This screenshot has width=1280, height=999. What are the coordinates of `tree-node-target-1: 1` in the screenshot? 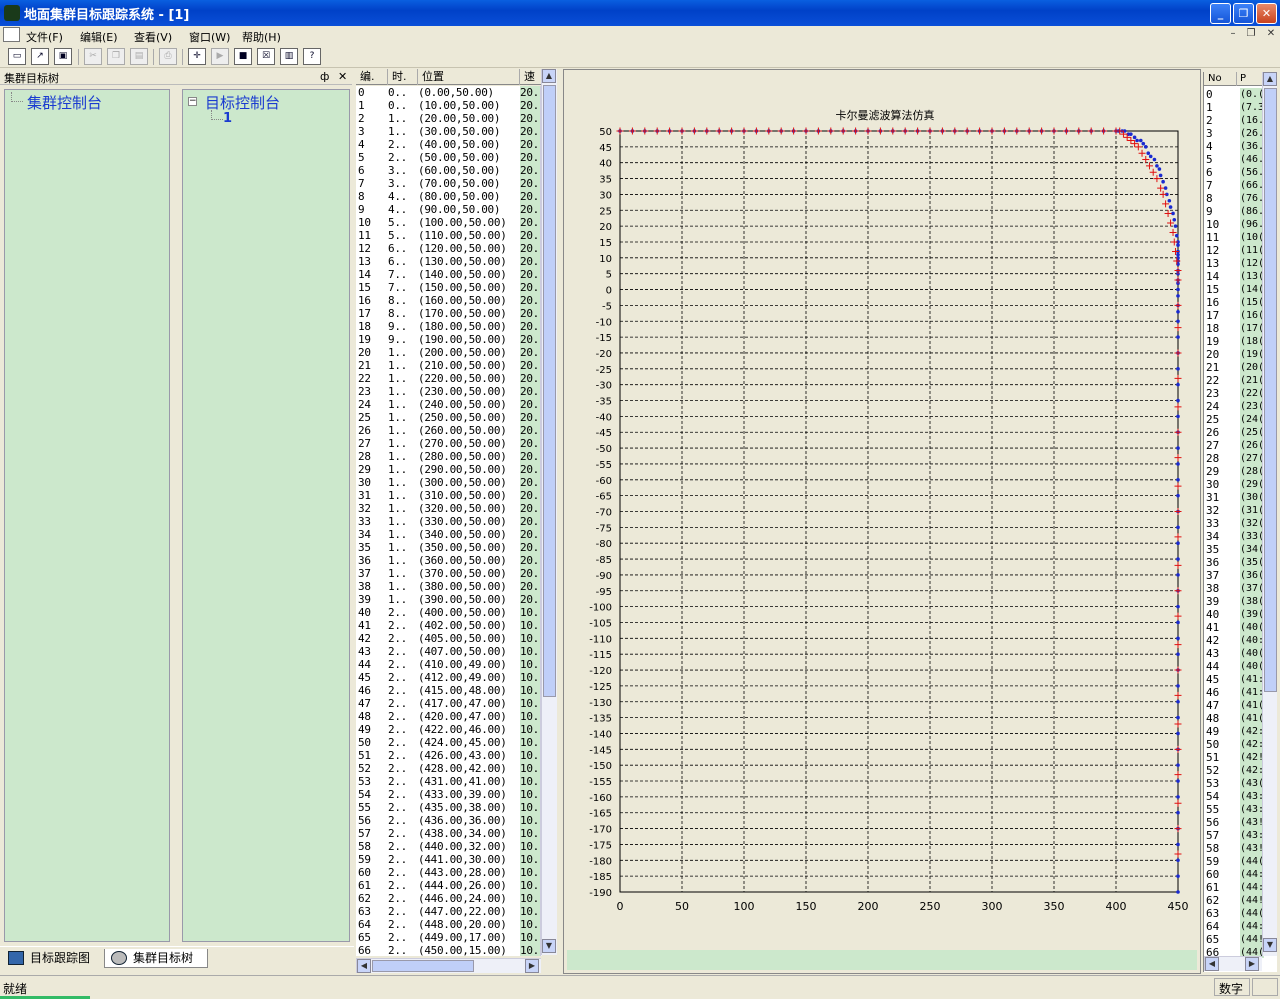 It's located at (227, 118).